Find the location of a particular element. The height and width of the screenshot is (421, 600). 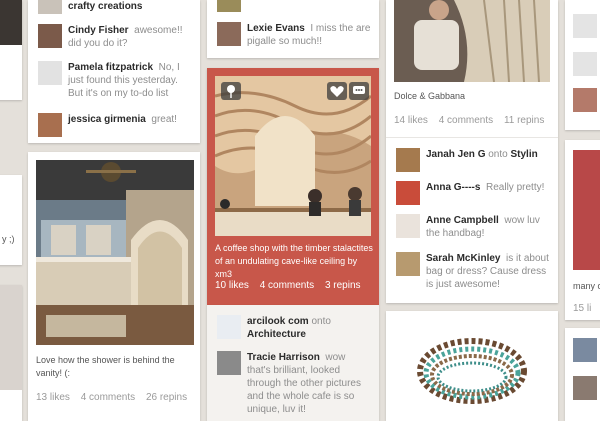

pin-stats: 15 li is located at coordinates (582, 308).